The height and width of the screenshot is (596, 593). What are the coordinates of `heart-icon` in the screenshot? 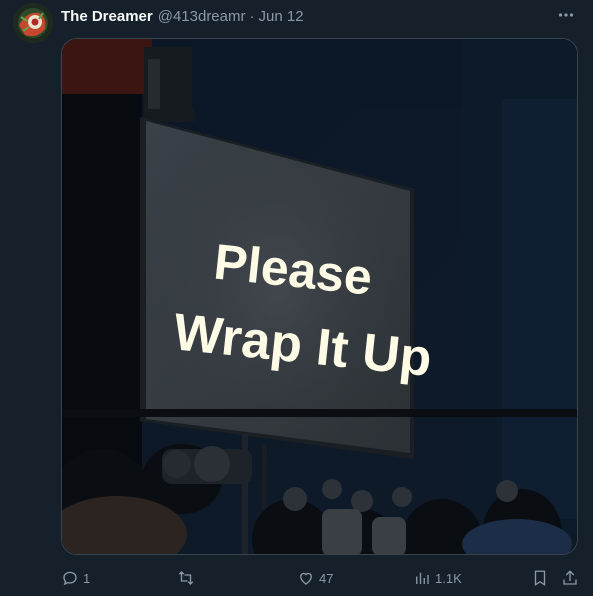 It's located at (306, 578).